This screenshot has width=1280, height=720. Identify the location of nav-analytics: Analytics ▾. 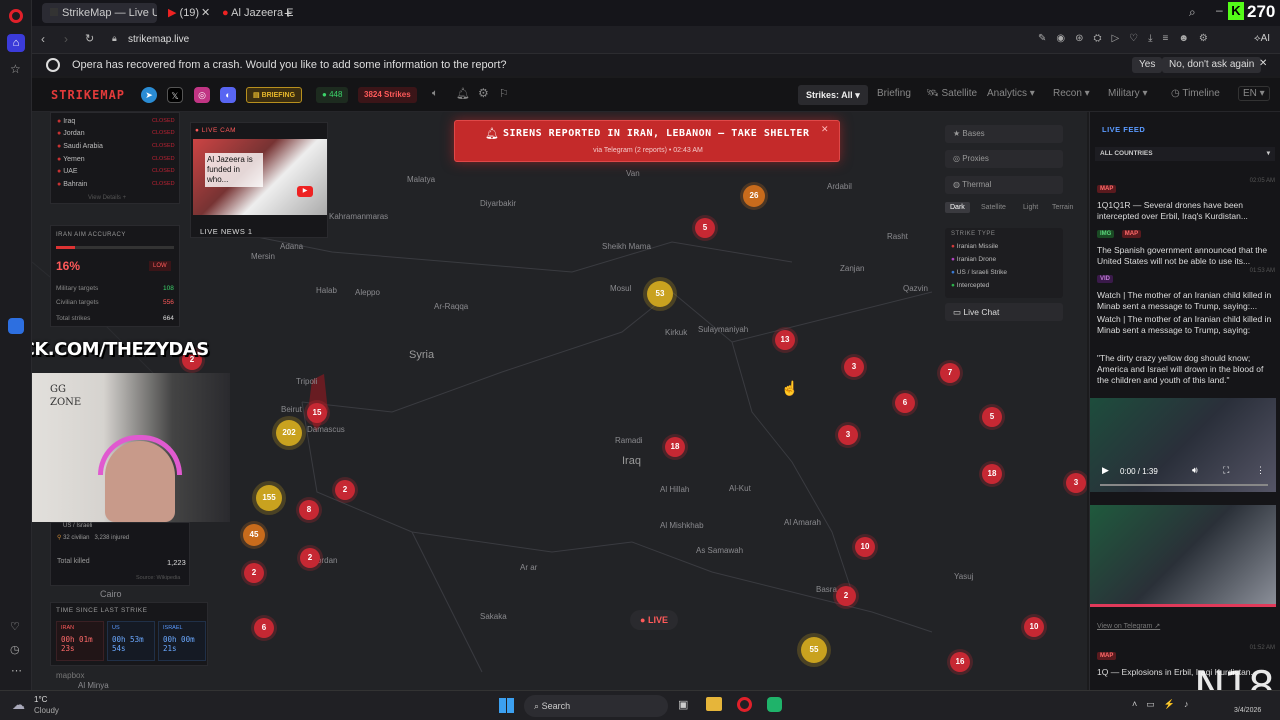
(1011, 93).